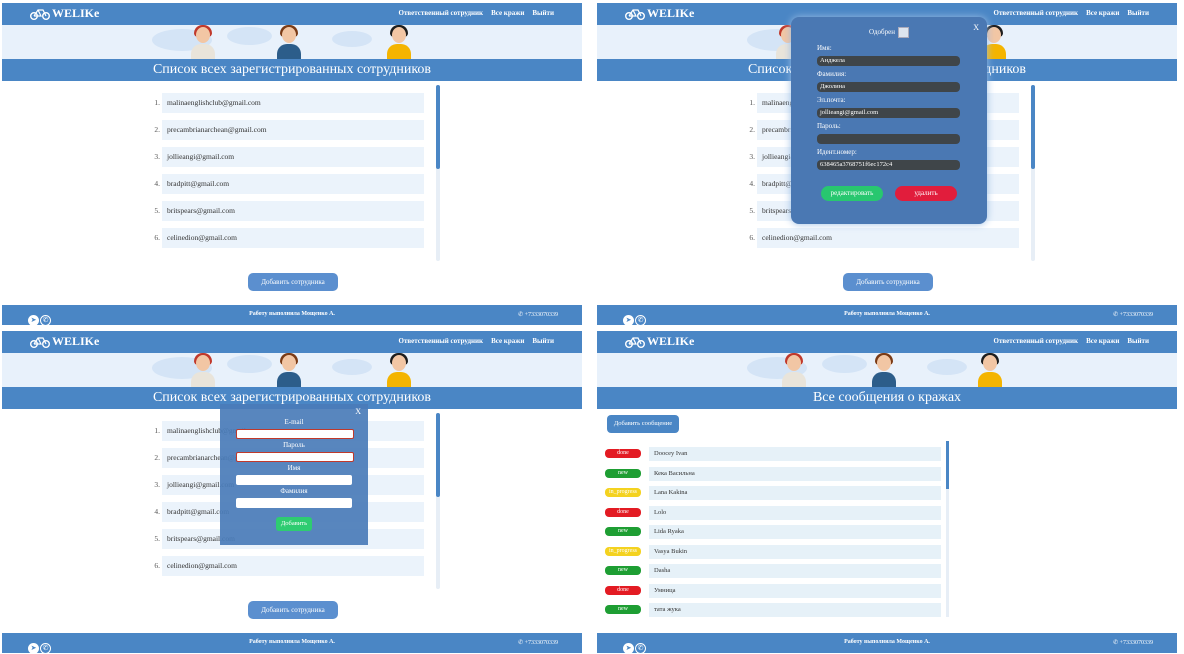 This screenshot has width=1184, height=654. Describe the element at coordinates (903, 32) in the screenshot. I see `approved-checkbox` at that location.